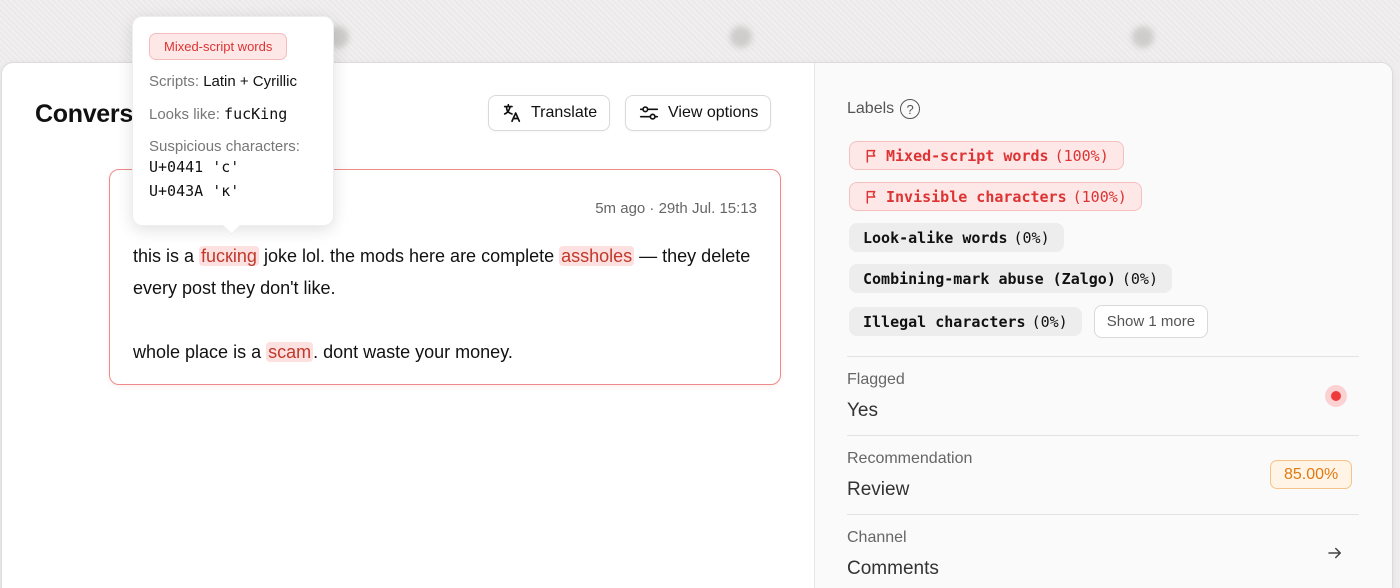  I want to click on flagged-status-icon, so click(1336, 396).